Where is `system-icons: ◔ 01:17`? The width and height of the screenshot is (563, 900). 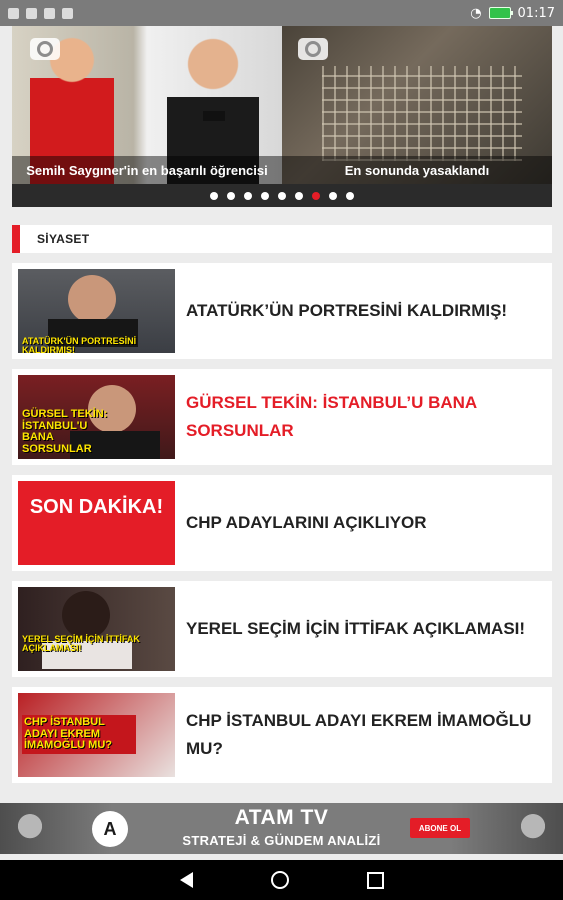
system-icons: ◔ 01:17 is located at coordinates (512, 13).